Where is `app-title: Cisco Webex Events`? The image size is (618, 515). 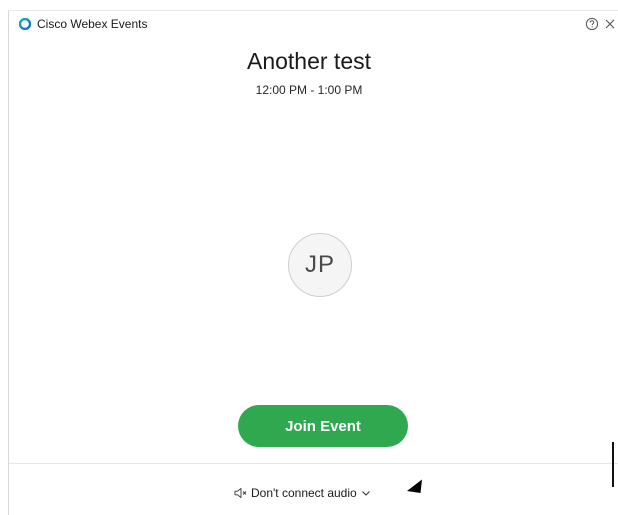 app-title: Cisco Webex Events is located at coordinates (92, 24).